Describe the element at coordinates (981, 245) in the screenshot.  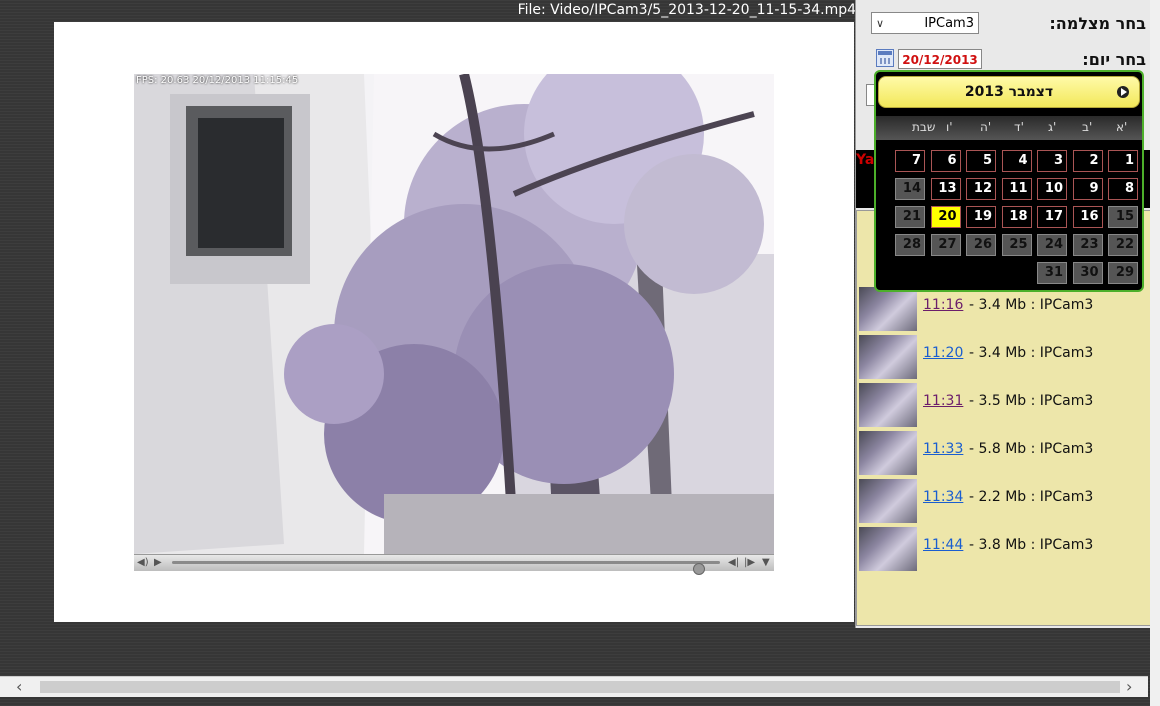
I see `calendar-day: 26` at that location.